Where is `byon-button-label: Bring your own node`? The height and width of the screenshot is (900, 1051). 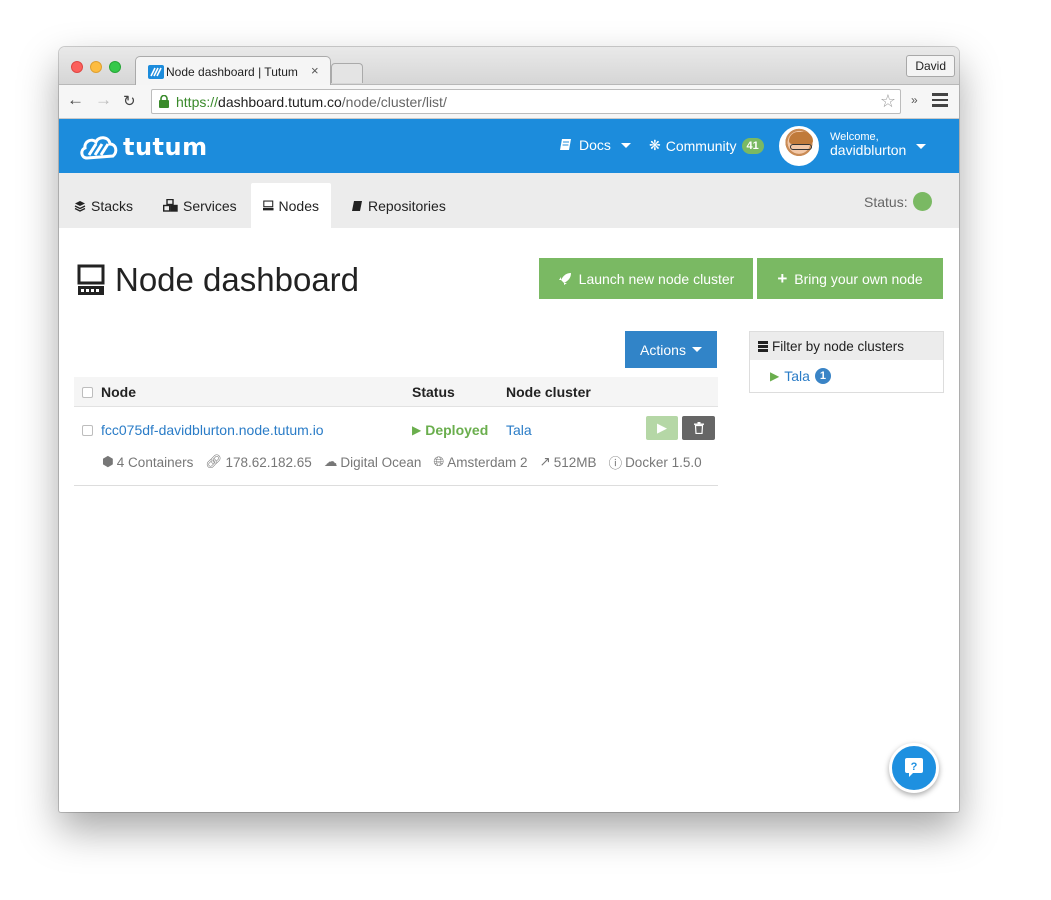 byon-button-label: Bring your own node is located at coordinates (858, 278).